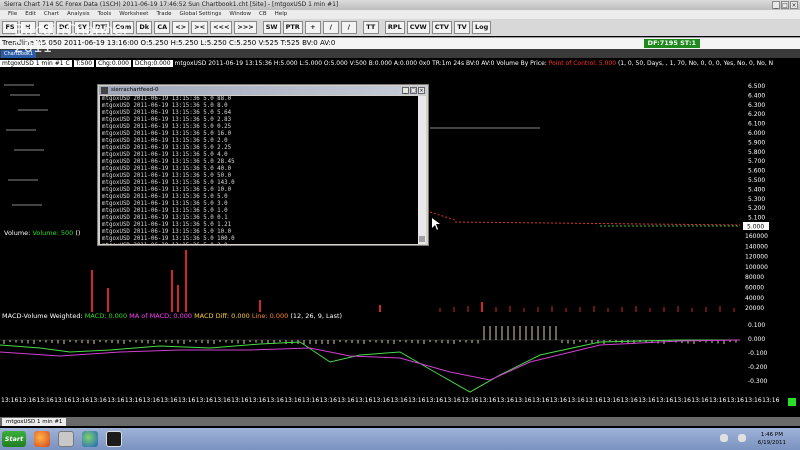  Describe the element at coordinates (165, 218) in the screenshot. I see `console-line: mtgoxUSD 2011-06-19 13:15:36 5.0 0.1` at that location.